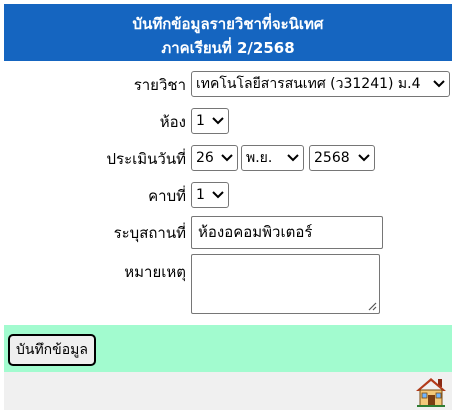 The height and width of the screenshot is (414, 457). Describe the element at coordinates (149, 233) in the screenshot. I see `location-label: ระบุสถานที่` at that location.